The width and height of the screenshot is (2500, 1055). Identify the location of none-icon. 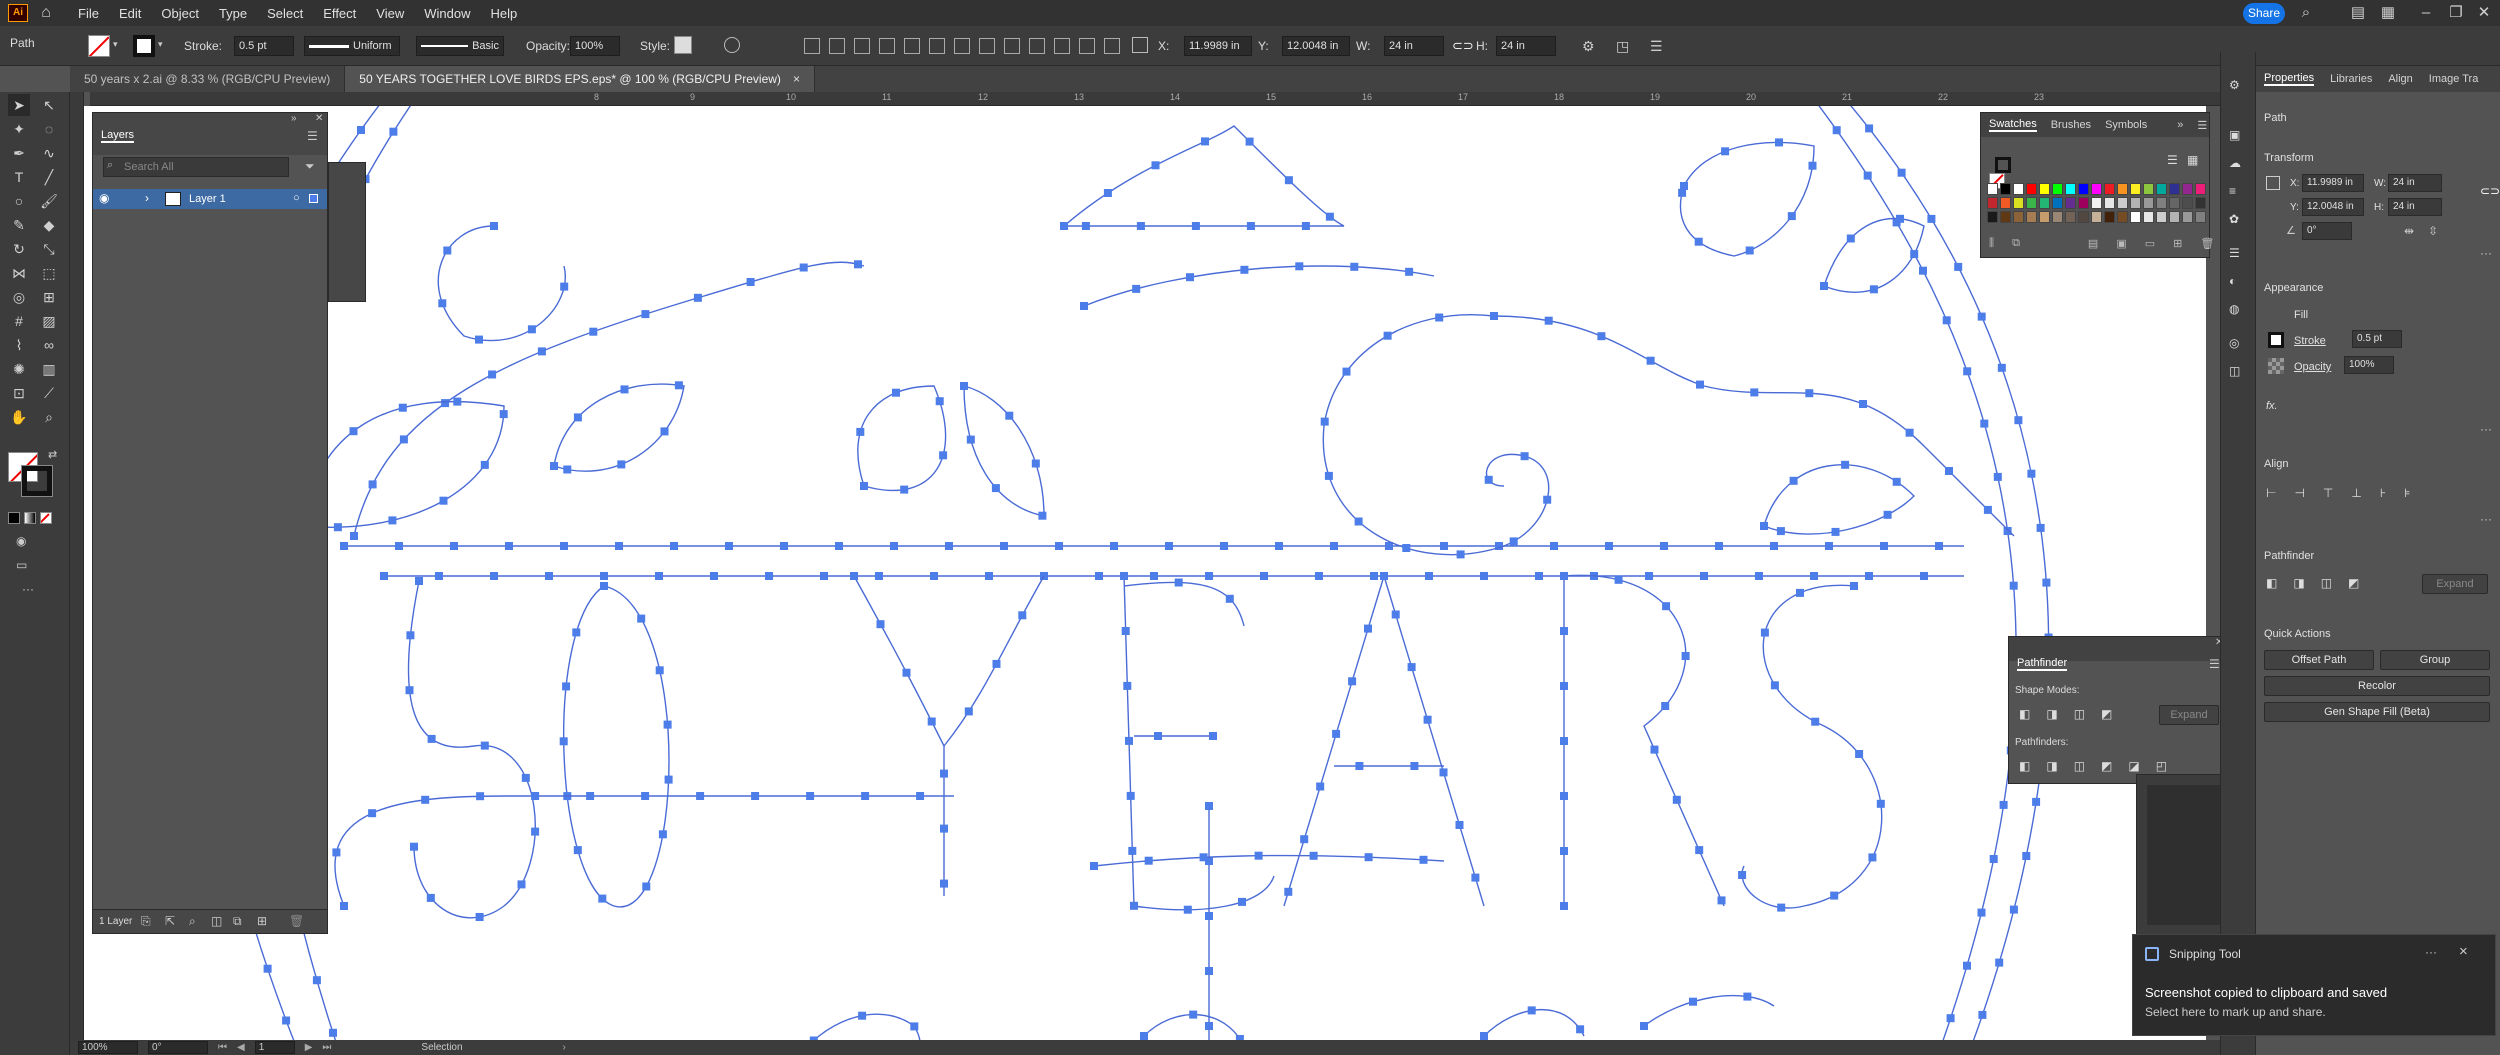
(46, 518).